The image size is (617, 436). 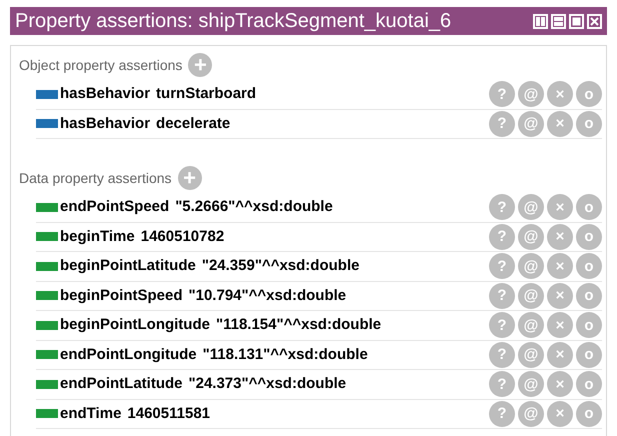 I want to click on section-header: Data property assertions, so click(x=95, y=178).